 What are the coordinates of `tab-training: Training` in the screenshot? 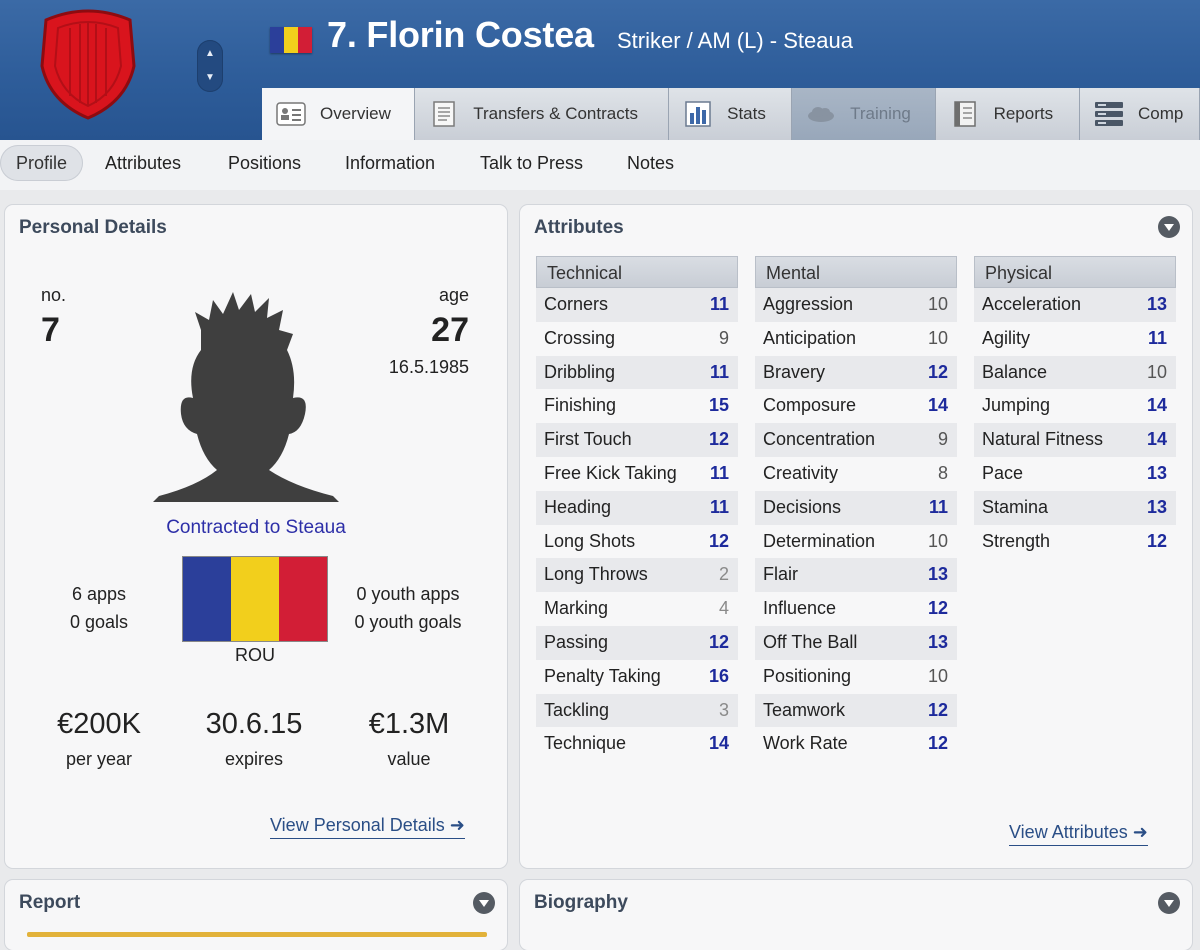 It's located at (864, 114).